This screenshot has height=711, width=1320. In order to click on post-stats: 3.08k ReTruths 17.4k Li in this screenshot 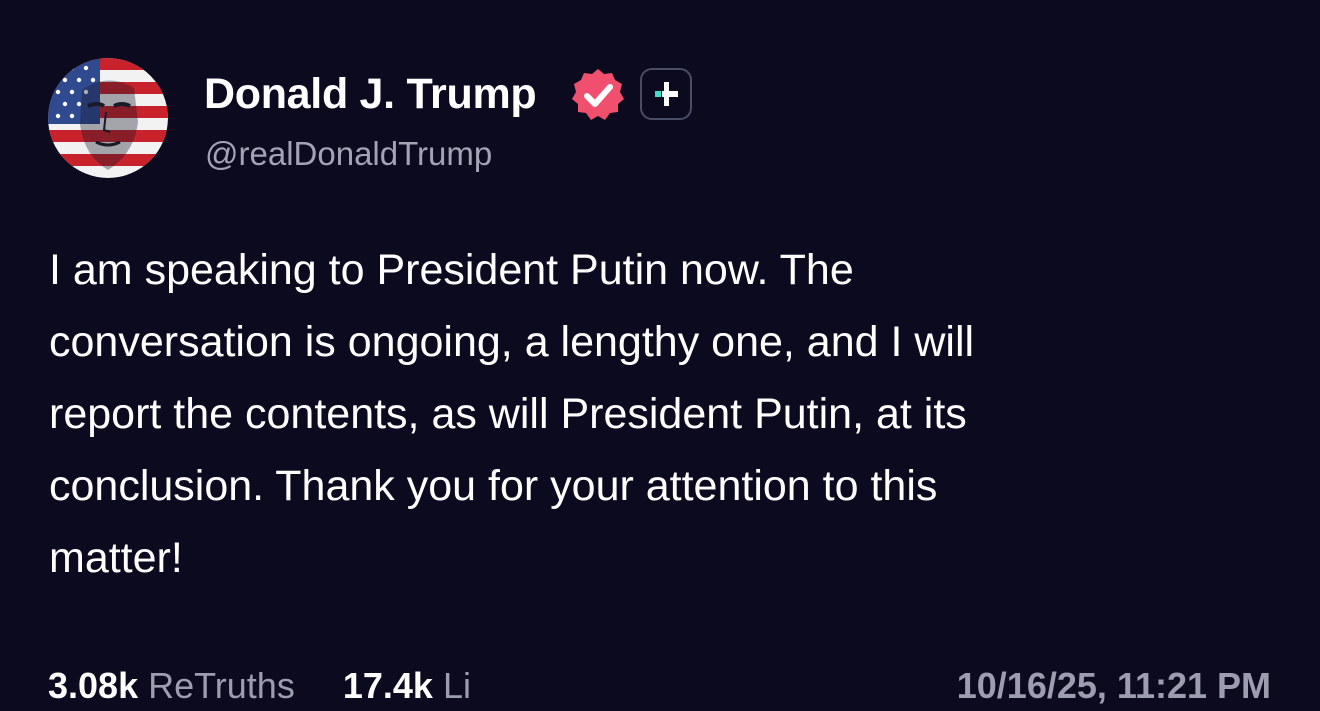, I will do `click(259, 686)`.